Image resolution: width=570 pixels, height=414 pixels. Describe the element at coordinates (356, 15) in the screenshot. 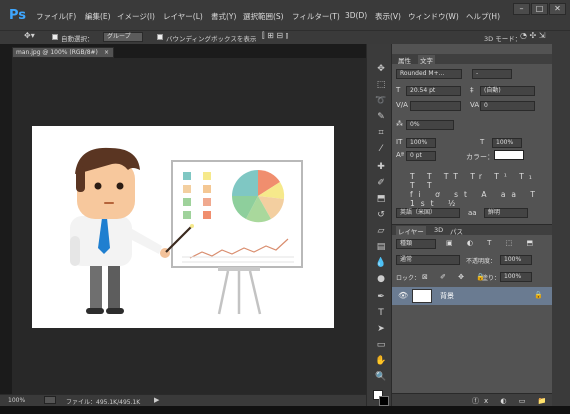

I see `menu-3d: 3D(D)` at that location.